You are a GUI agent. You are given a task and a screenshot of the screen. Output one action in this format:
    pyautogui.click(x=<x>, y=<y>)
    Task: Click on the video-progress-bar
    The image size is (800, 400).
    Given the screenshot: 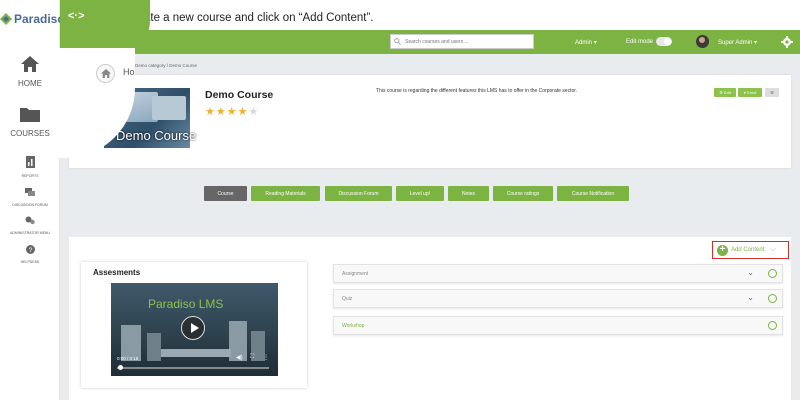 What is the action you would take?
    pyautogui.click(x=193, y=368)
    